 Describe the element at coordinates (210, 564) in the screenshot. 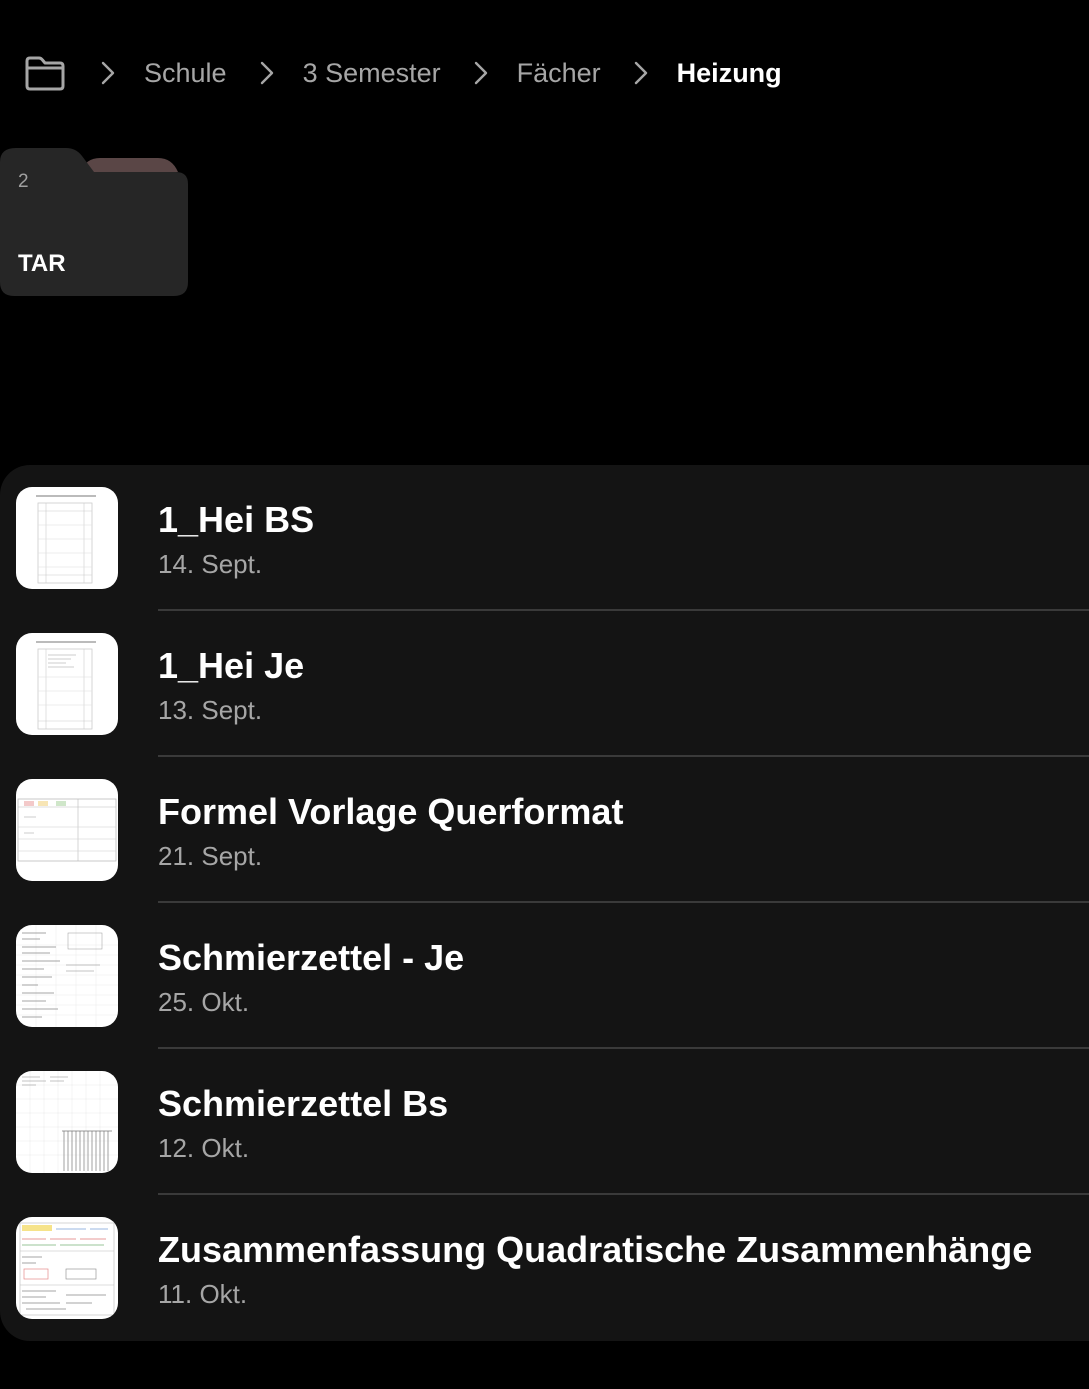

I see `file-date: 14. Sept.` at that location.